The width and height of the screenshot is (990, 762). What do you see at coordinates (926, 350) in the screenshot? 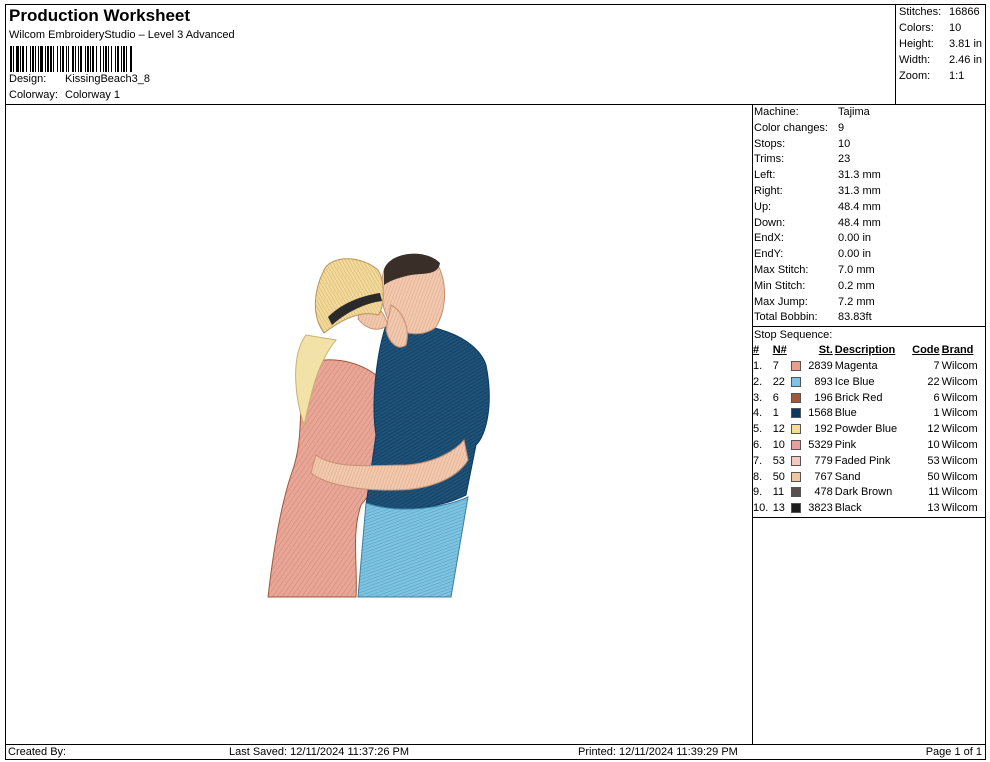
I see `col-code: Code` at bounding box center [926, 350].